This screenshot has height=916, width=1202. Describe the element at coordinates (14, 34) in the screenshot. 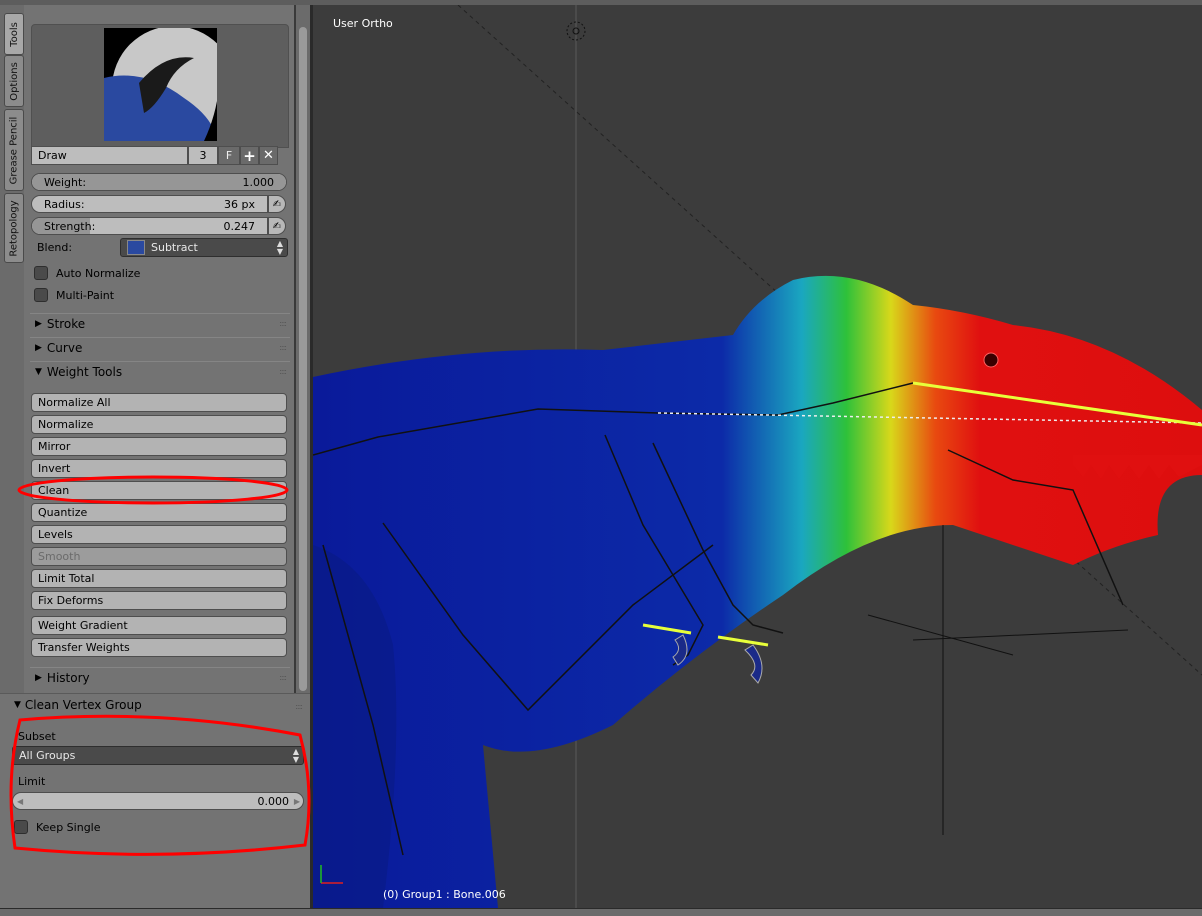

I see `tab-tools: Tools` at that location.